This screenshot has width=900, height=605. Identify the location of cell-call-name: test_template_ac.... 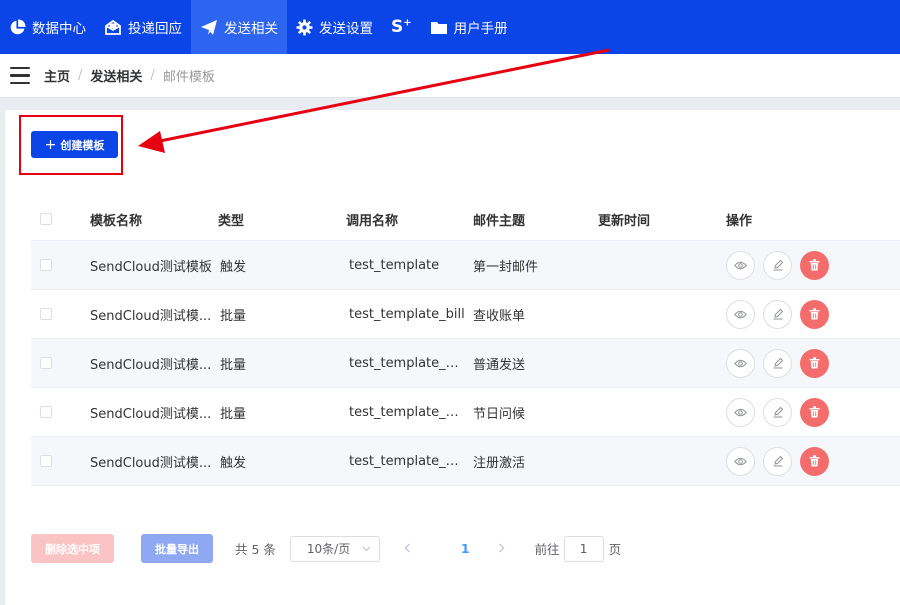
(411, 461).